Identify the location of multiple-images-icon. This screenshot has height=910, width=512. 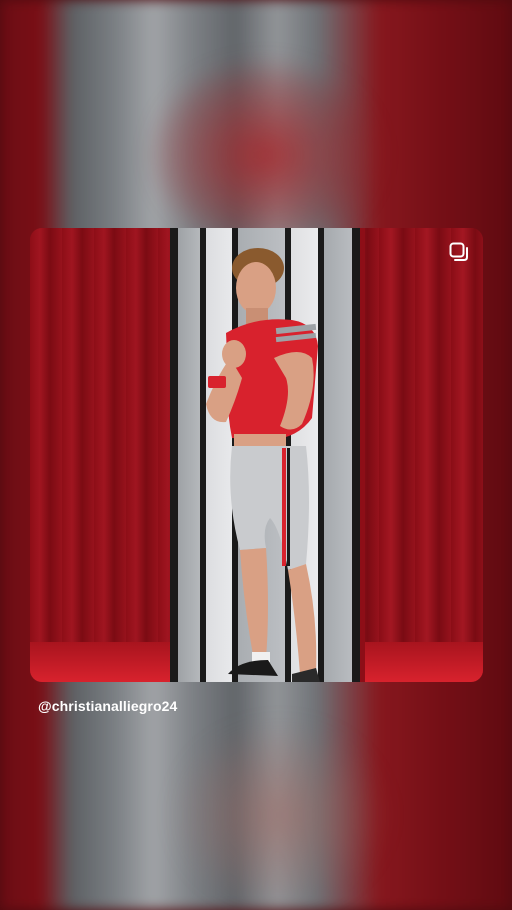
(458, 251).